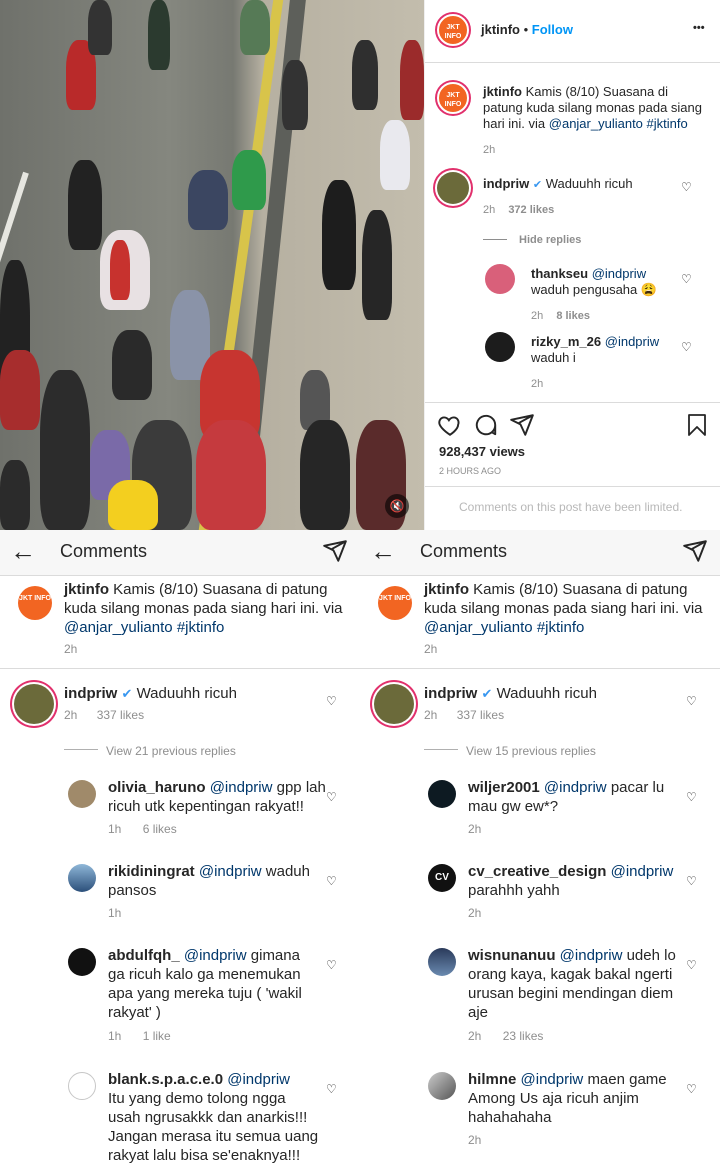 The height and width of the screenshot is (1166, 720). I want to click on caption-time: 2h, so click(489, 150).